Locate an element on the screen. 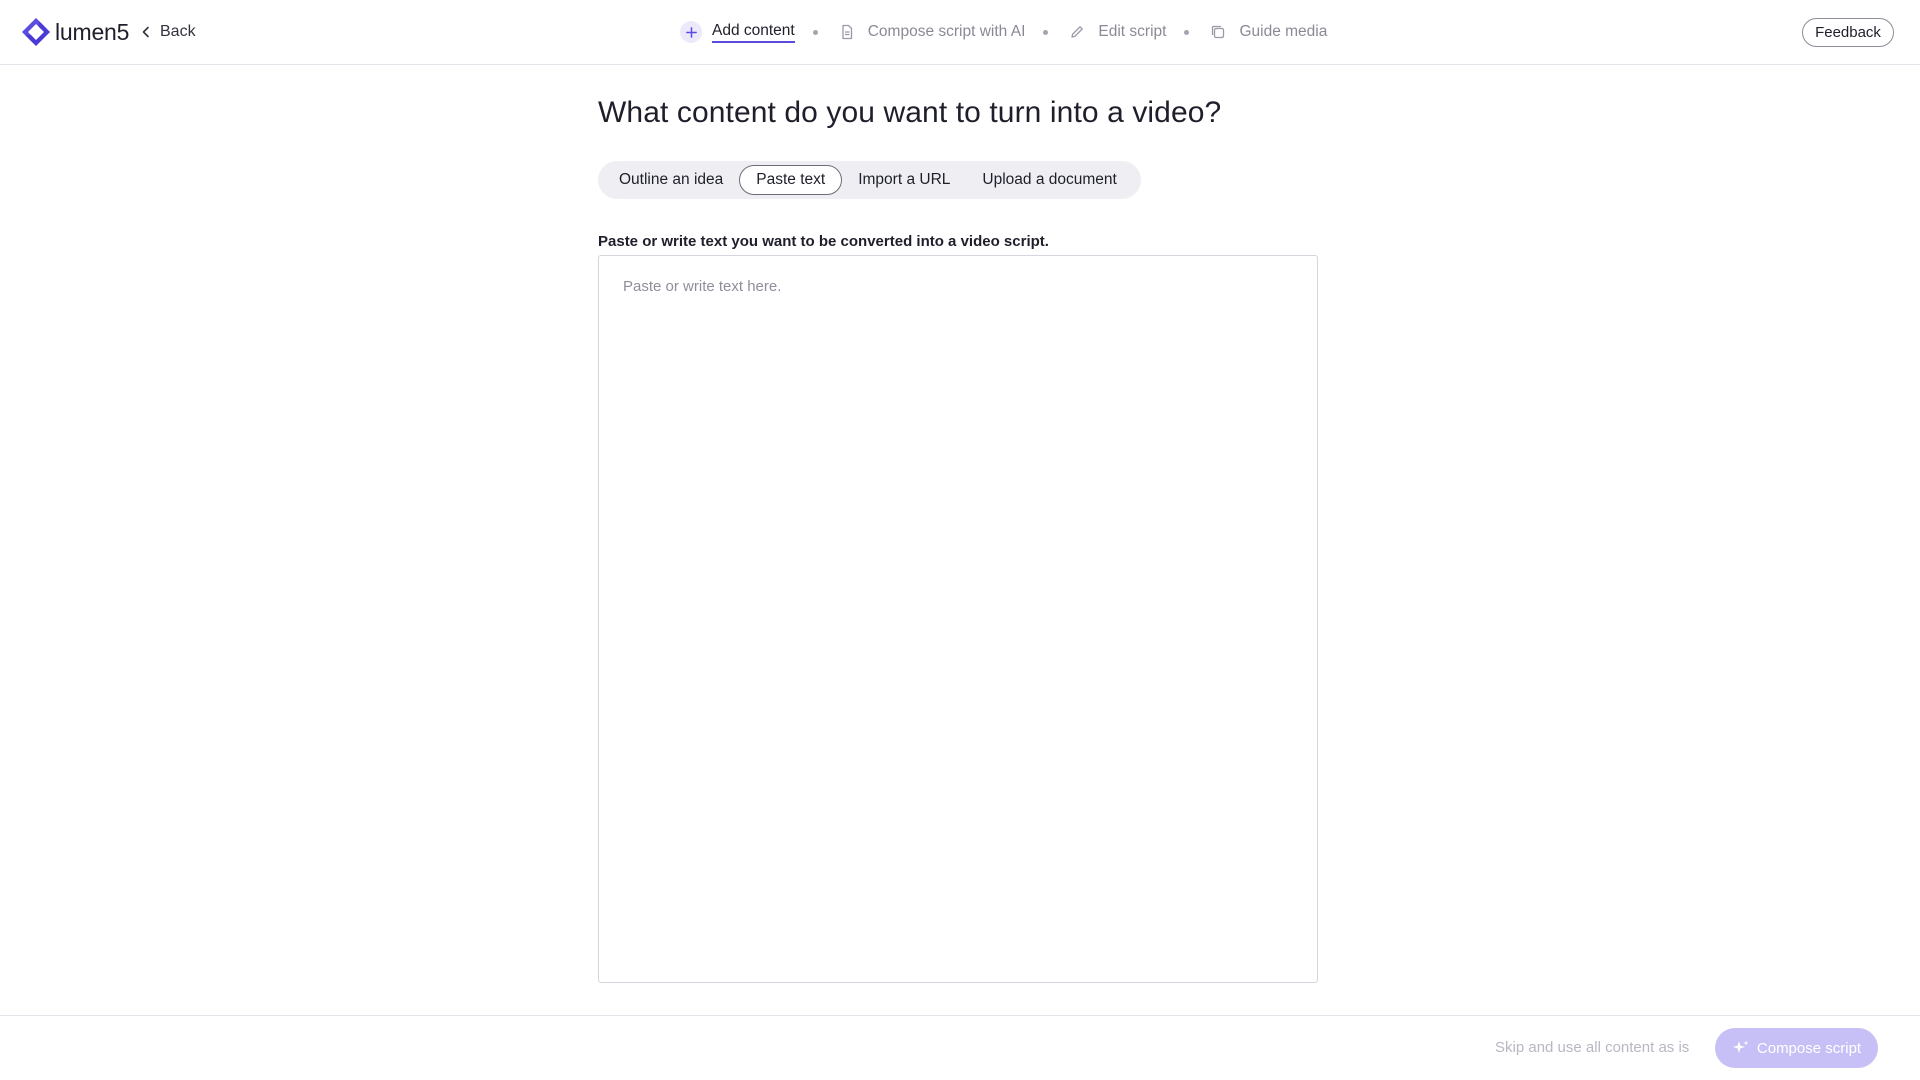  lumen5-logo: lumen5 is located at coordinates (74, 32).